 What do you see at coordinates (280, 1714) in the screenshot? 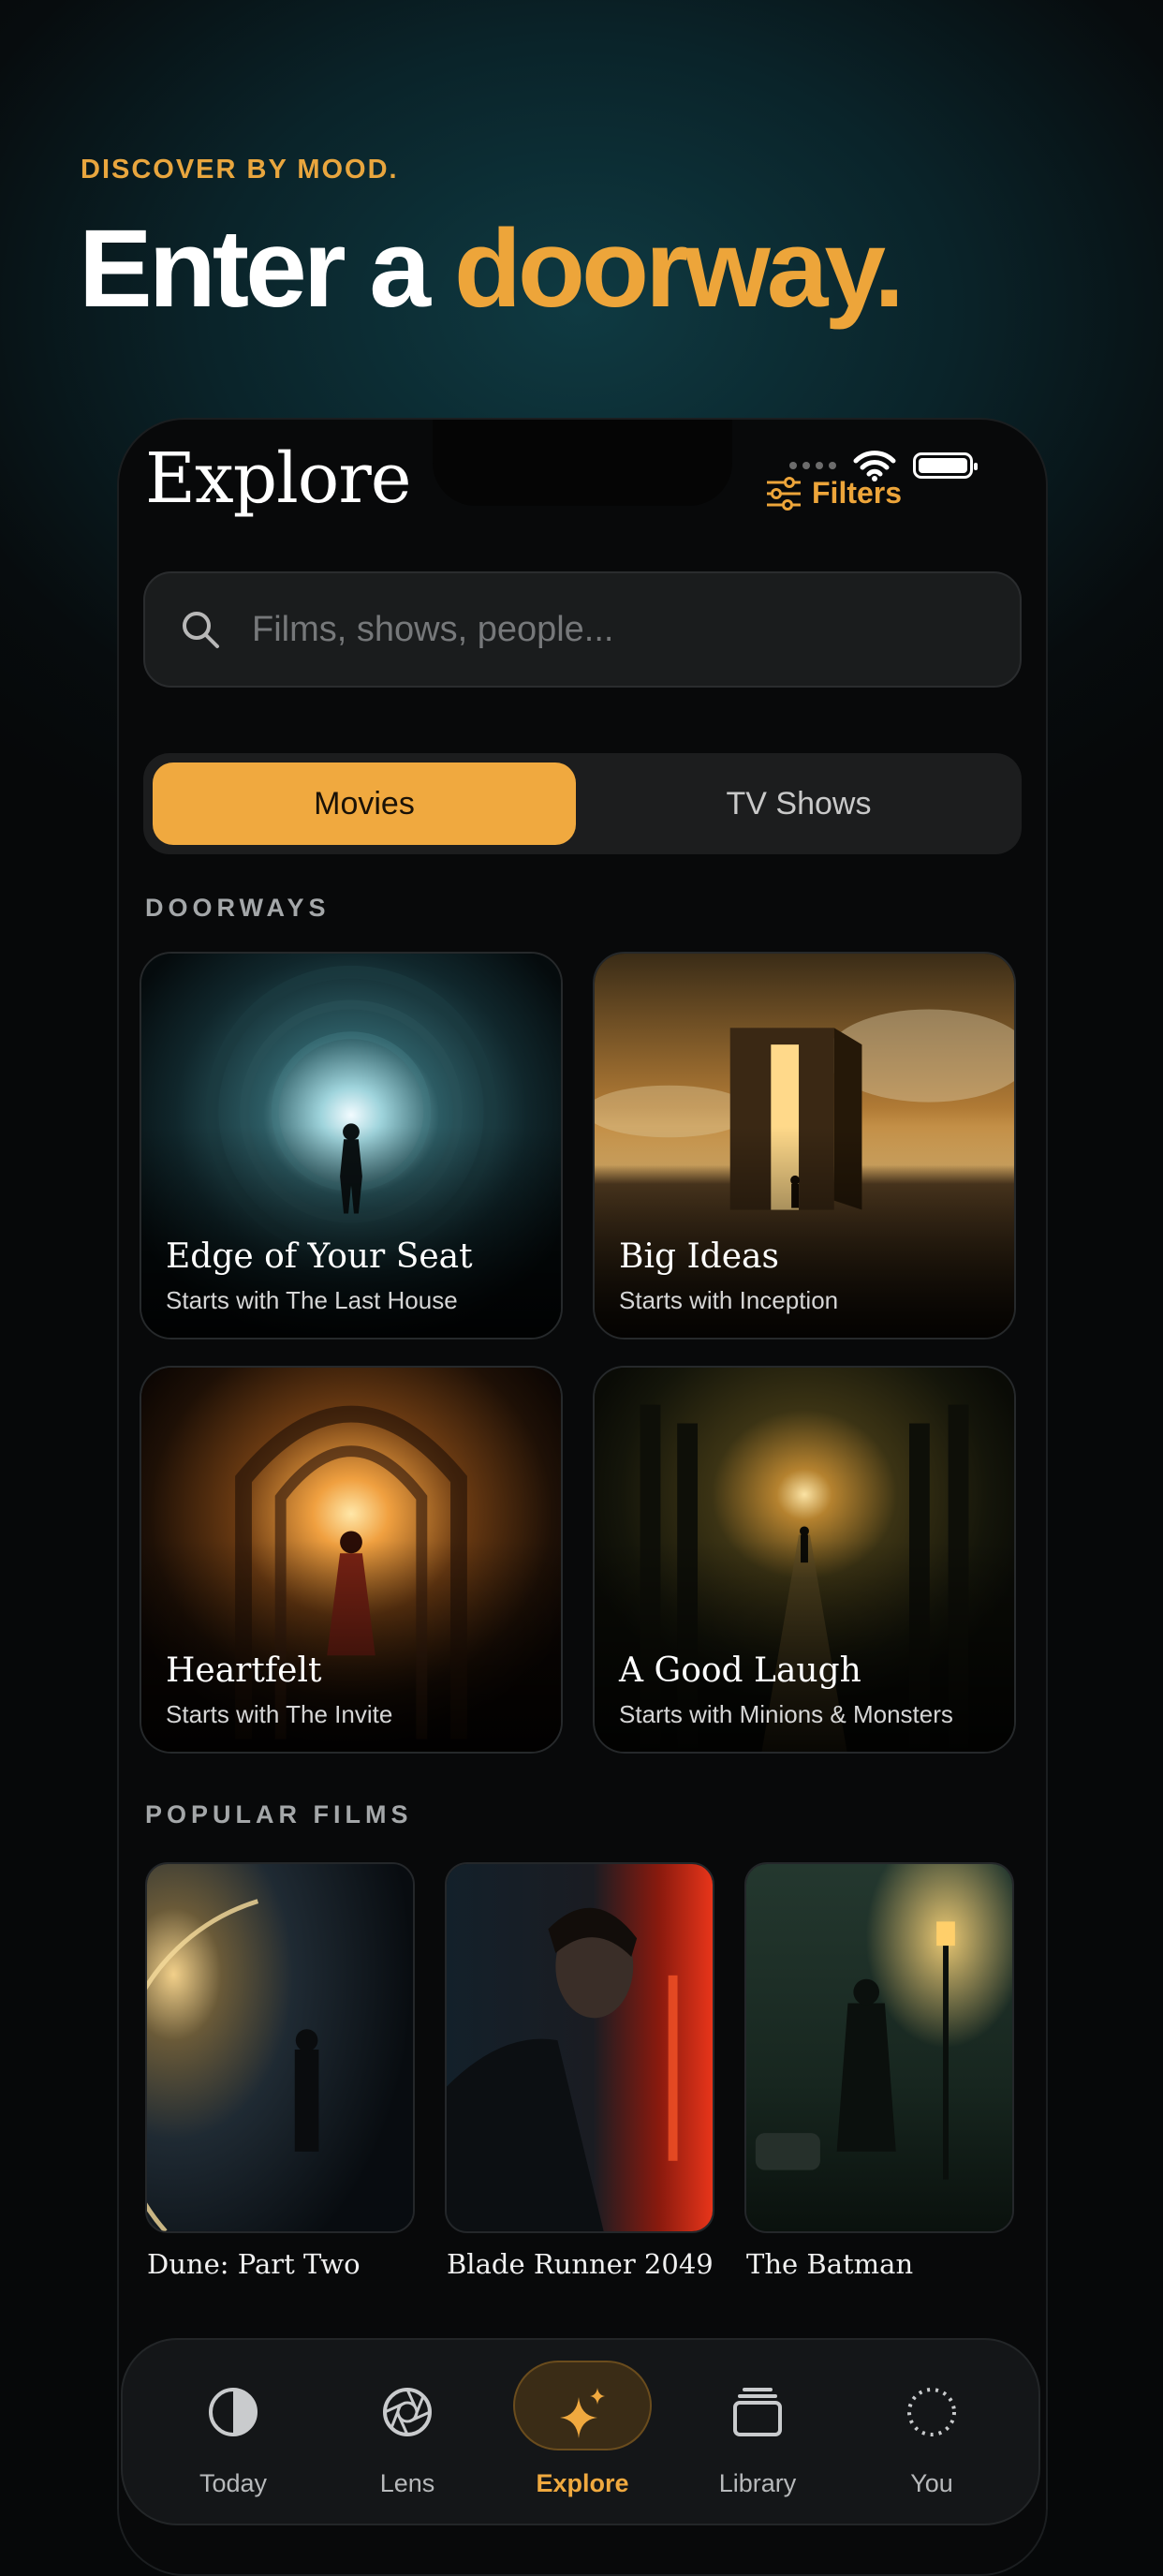
I see `card-subtitle: Starts with The Invite` at bounding box center [280, 1714].